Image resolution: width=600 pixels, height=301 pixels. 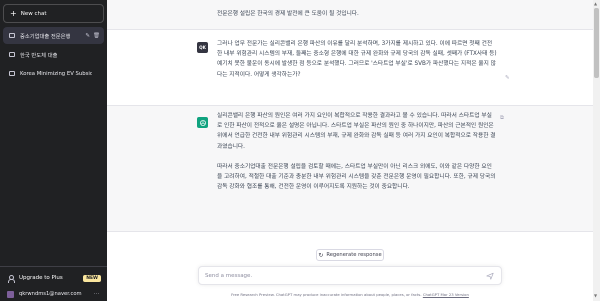 What do you see at coordinates (10, 294) in the screenshot?
I see `avatar` at bounding box center [10, 294].